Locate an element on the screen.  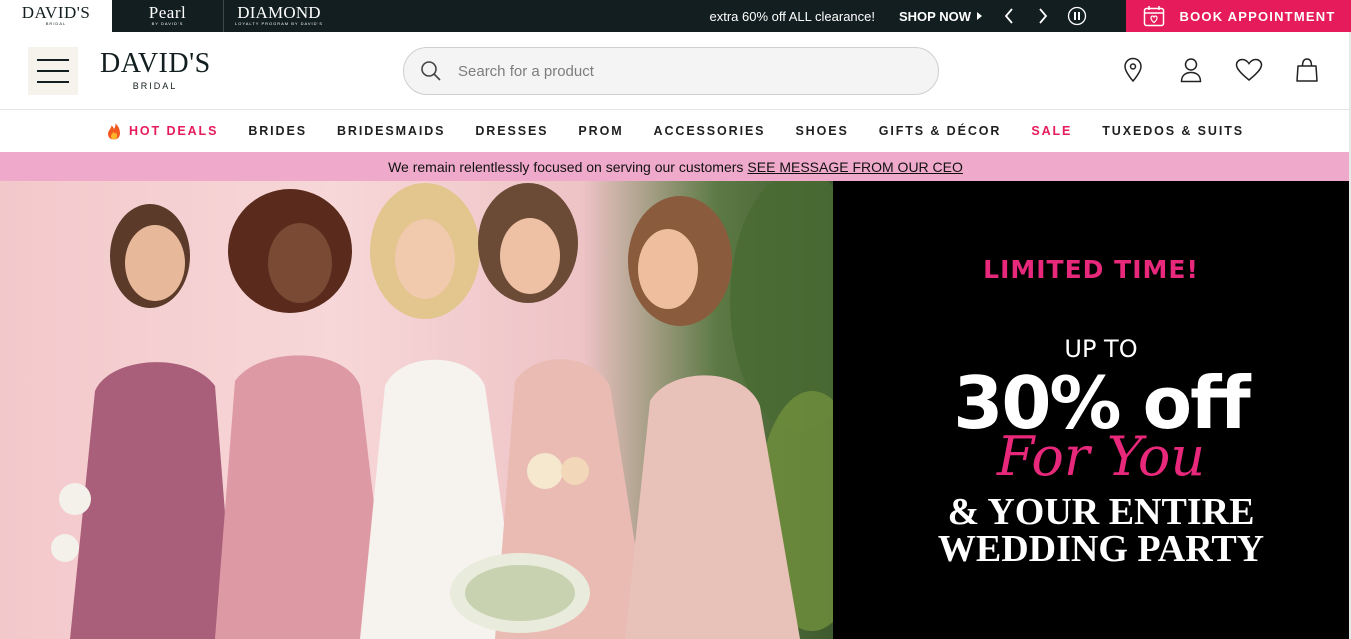
pause-icon is located at coordinates (1077, 16).